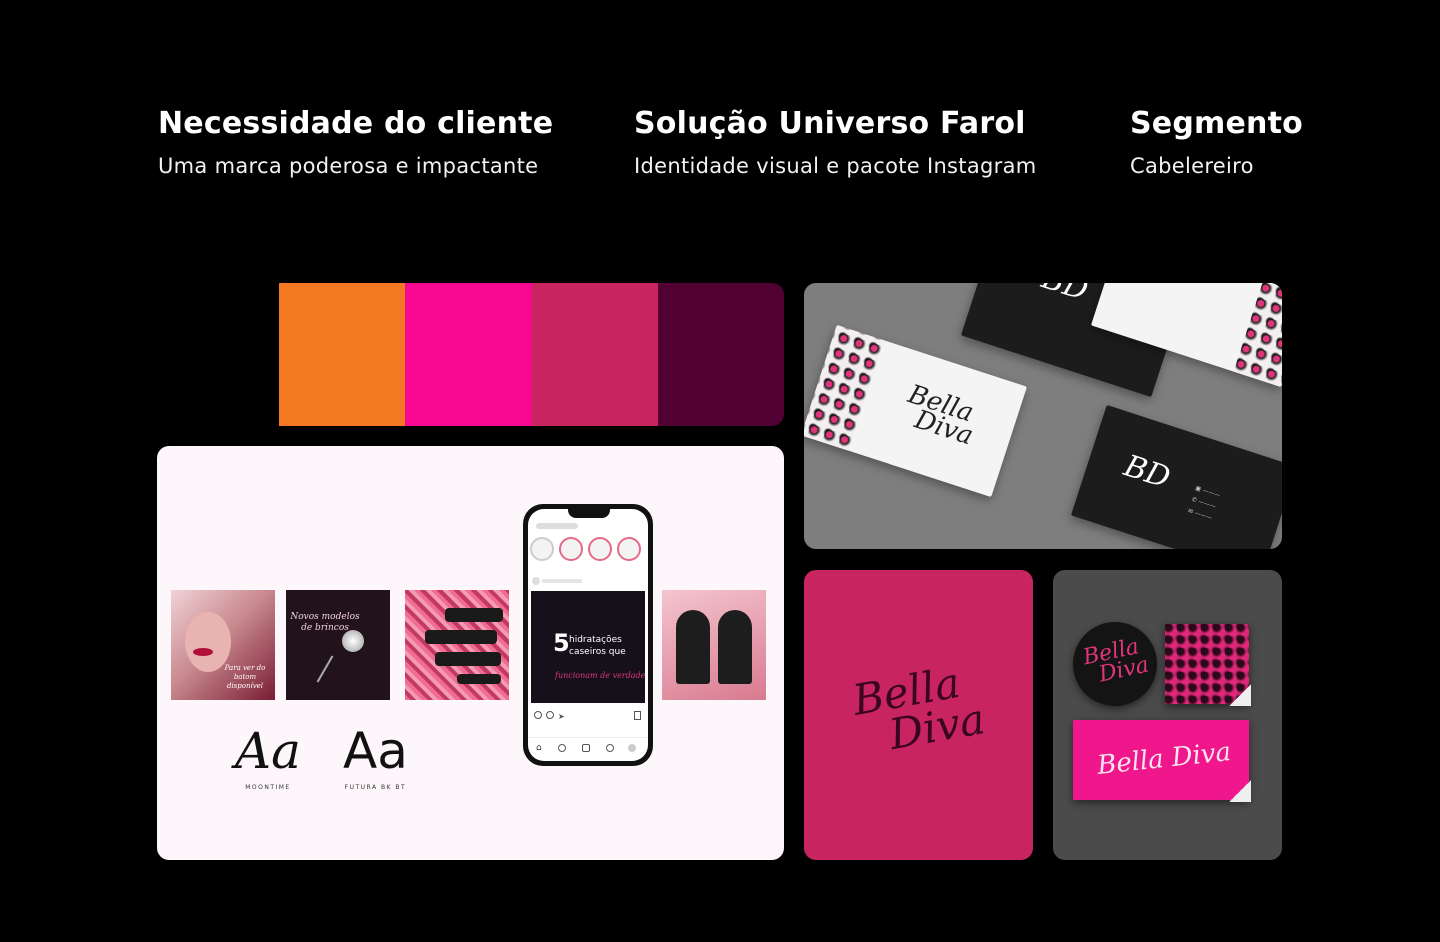  Describe the element at coordinates (539, 748) in the screenshot. I see `home-icon: ⌂` at that location.